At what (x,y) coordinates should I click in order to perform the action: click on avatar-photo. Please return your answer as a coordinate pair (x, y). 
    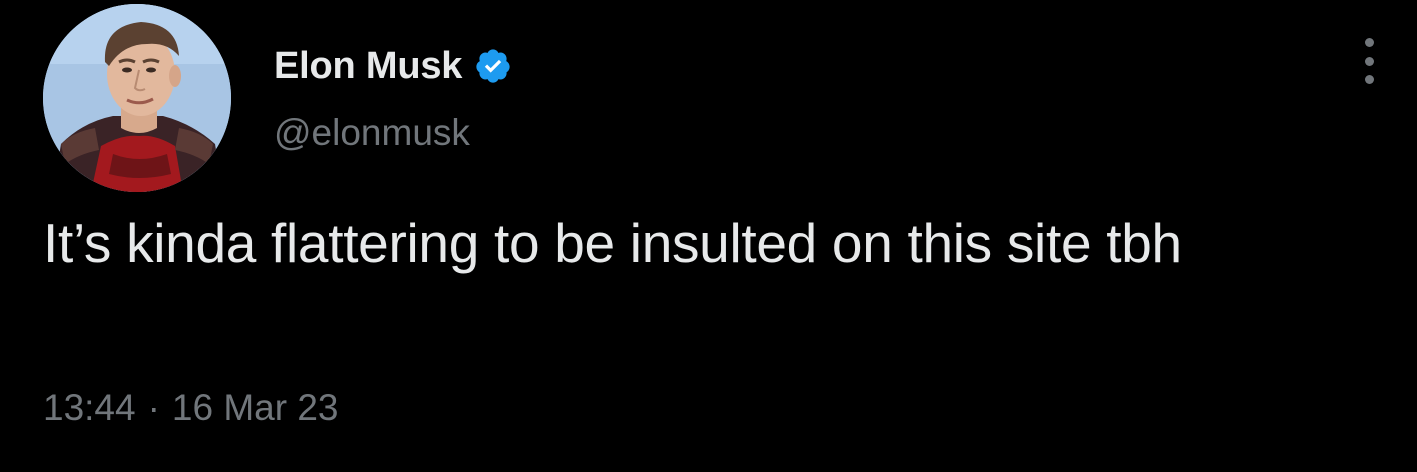
    Looking at the image, I should click on (137, 98).